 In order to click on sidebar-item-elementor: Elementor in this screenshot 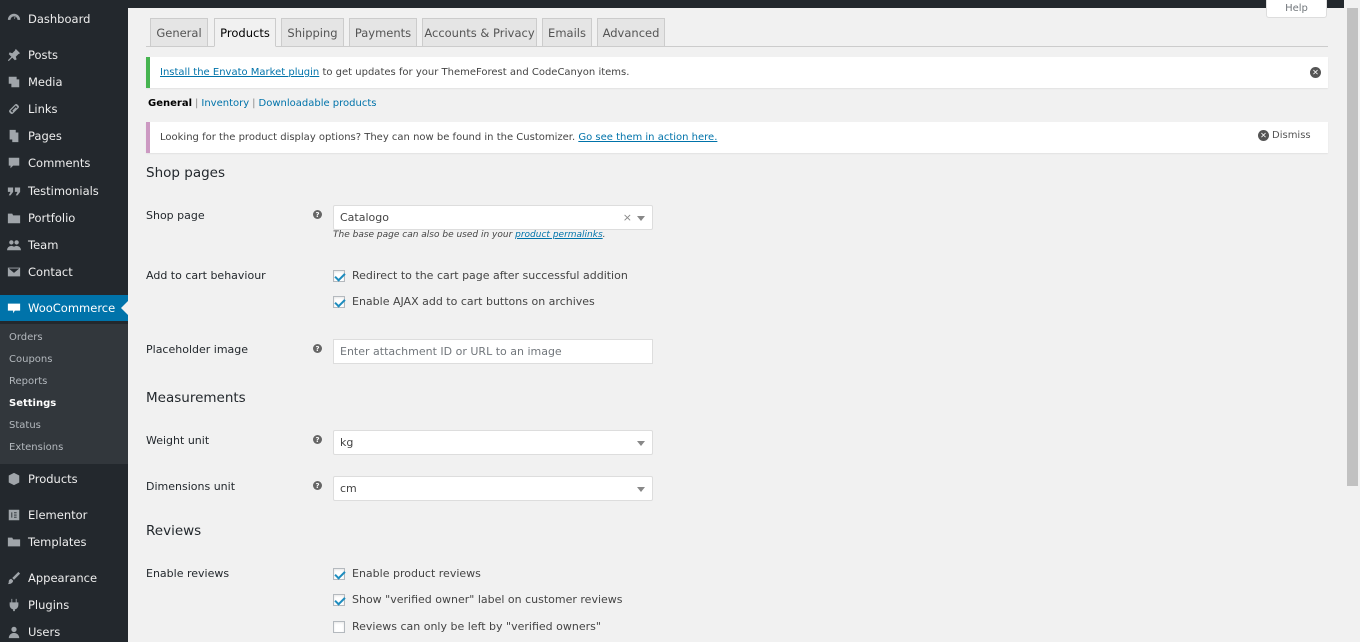, I will do `click(64, 514)`.